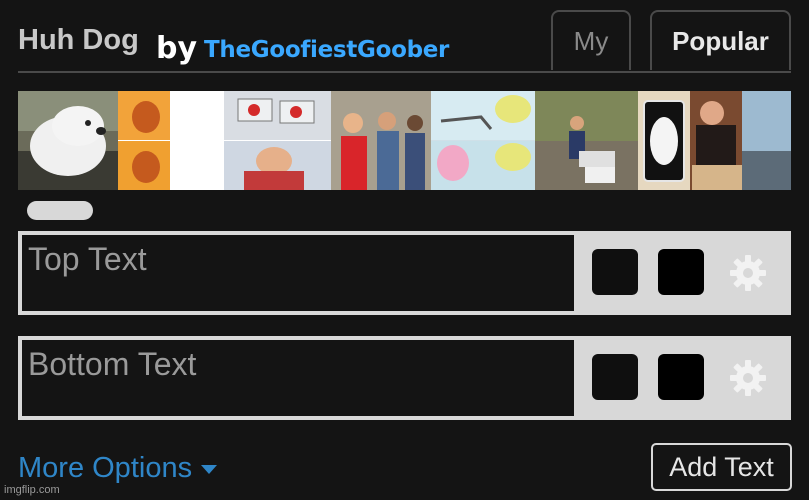  What do you see at coordinates (105, 468) in the screenshot?
I see `more-options-label: More Options` at bounding box center [105, 468].